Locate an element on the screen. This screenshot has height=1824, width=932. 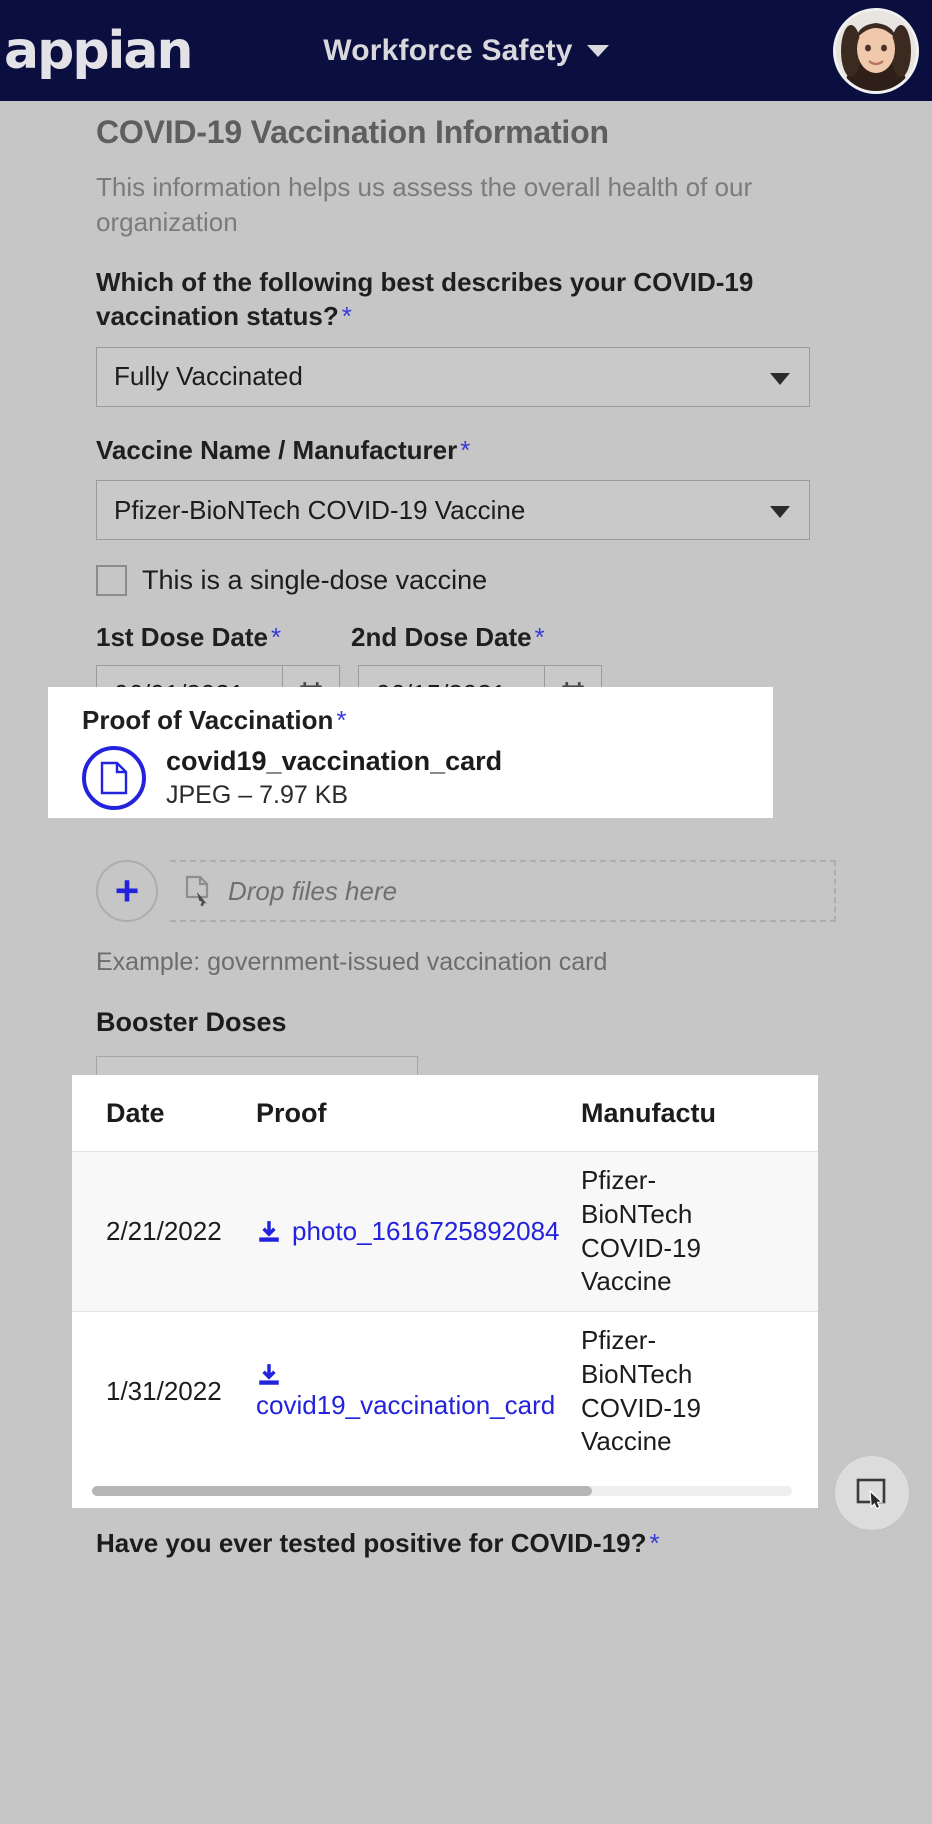
attached-file-name: covid19_vaccination_card is located at coordinates (334, 761).